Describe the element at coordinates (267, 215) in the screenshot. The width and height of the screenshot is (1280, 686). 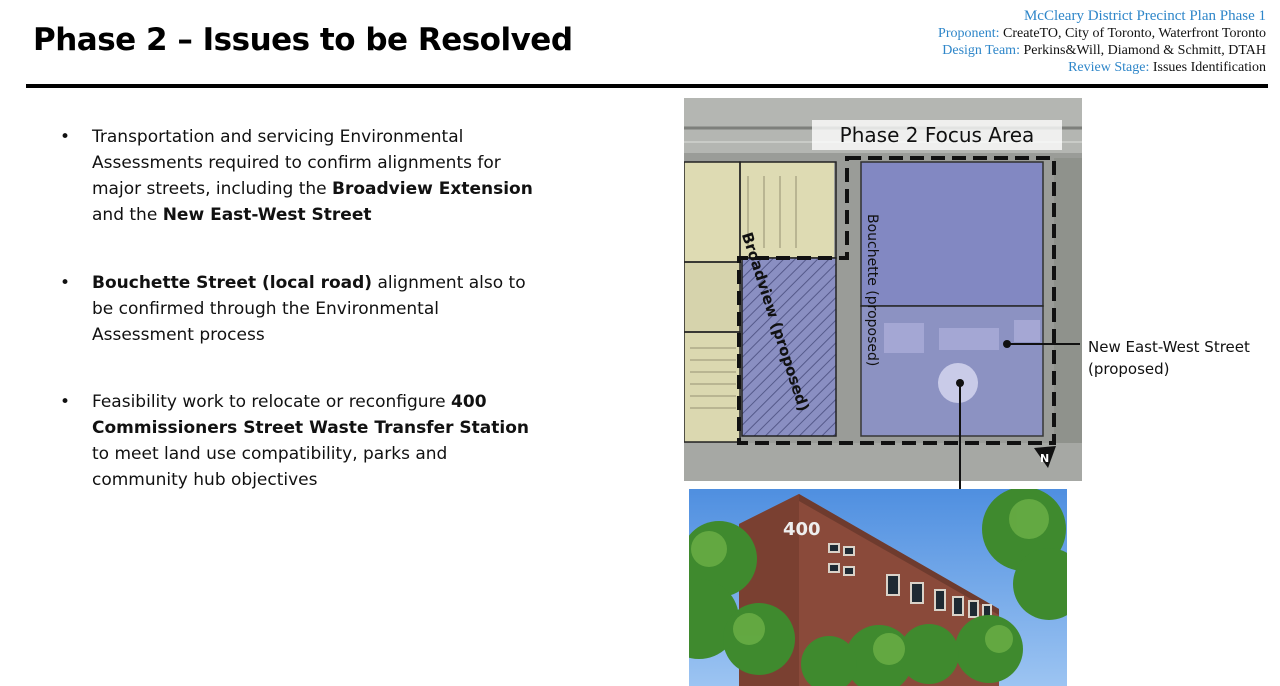
I see `bullet-bold-text: New East-West Street` at that location.